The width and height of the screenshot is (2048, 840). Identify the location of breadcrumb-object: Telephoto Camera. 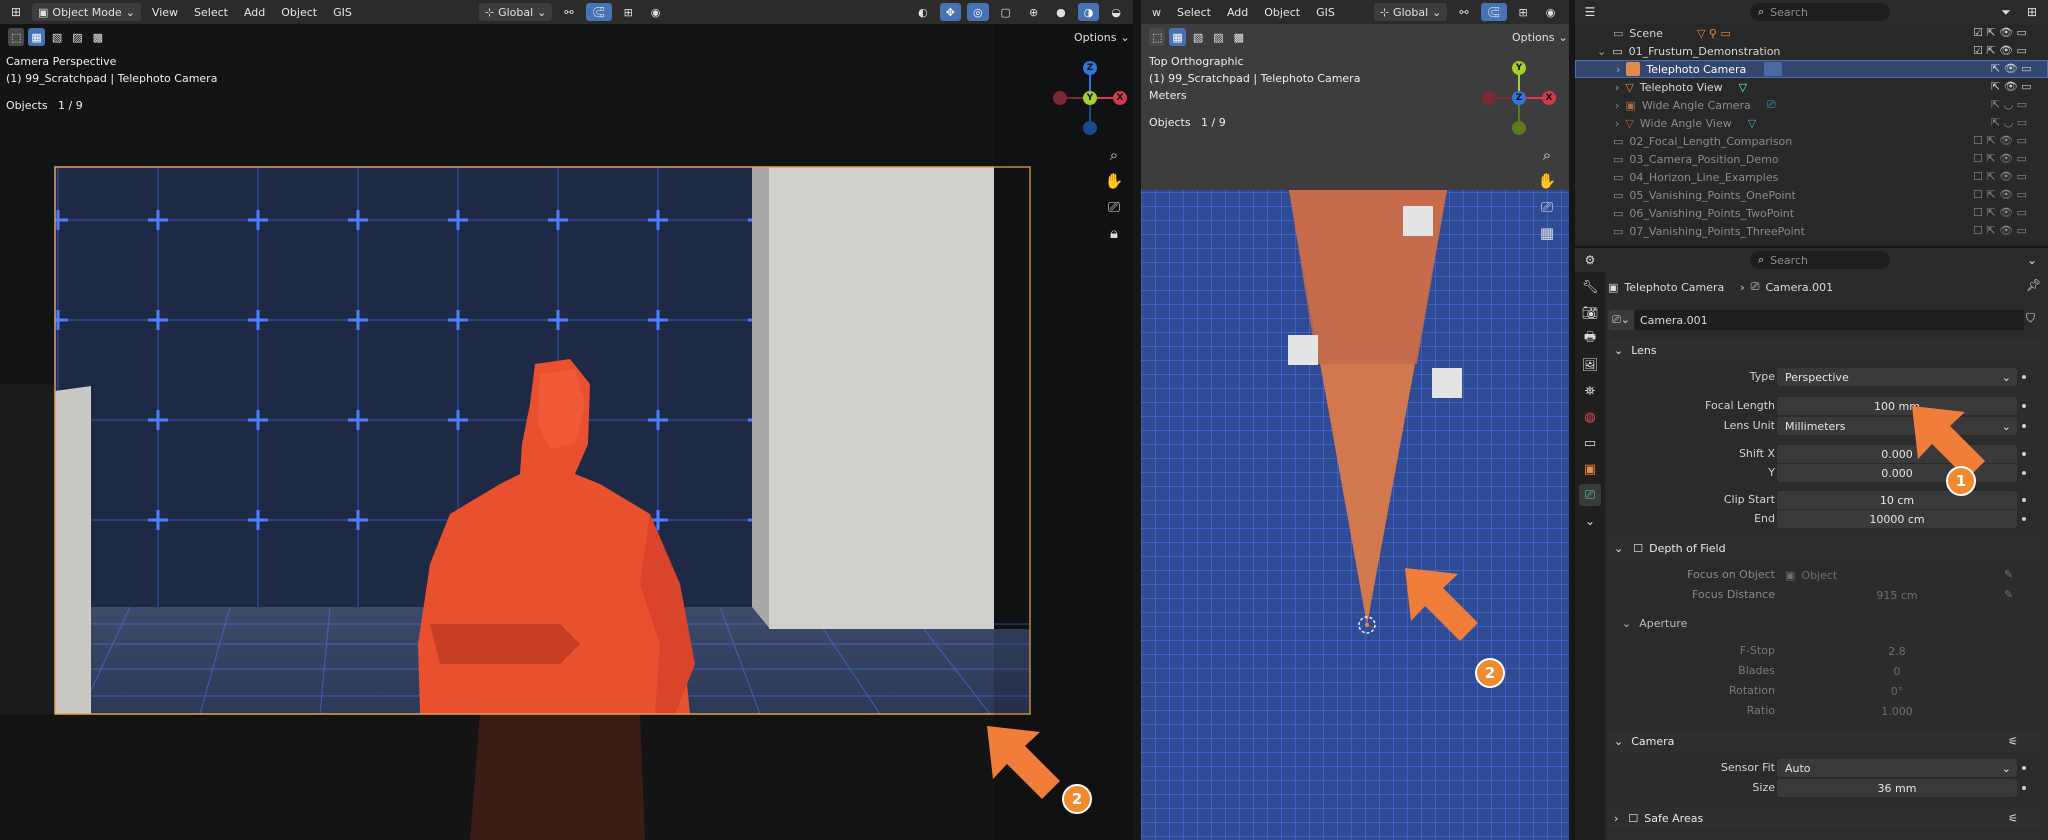
(1674, 287).